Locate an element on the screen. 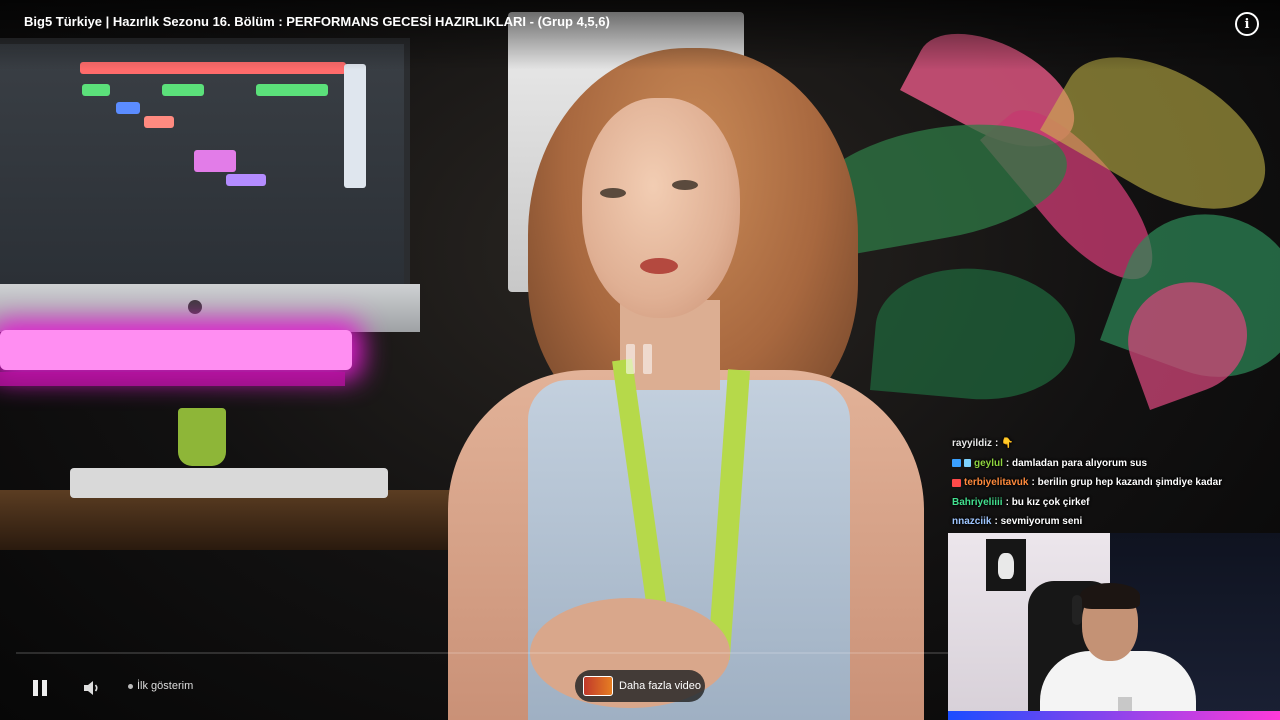 The width and height of the screenshot is (1280, 720). chat-message: geylul: damladan para alıyorum sus is located at coordinates (1112, 464).